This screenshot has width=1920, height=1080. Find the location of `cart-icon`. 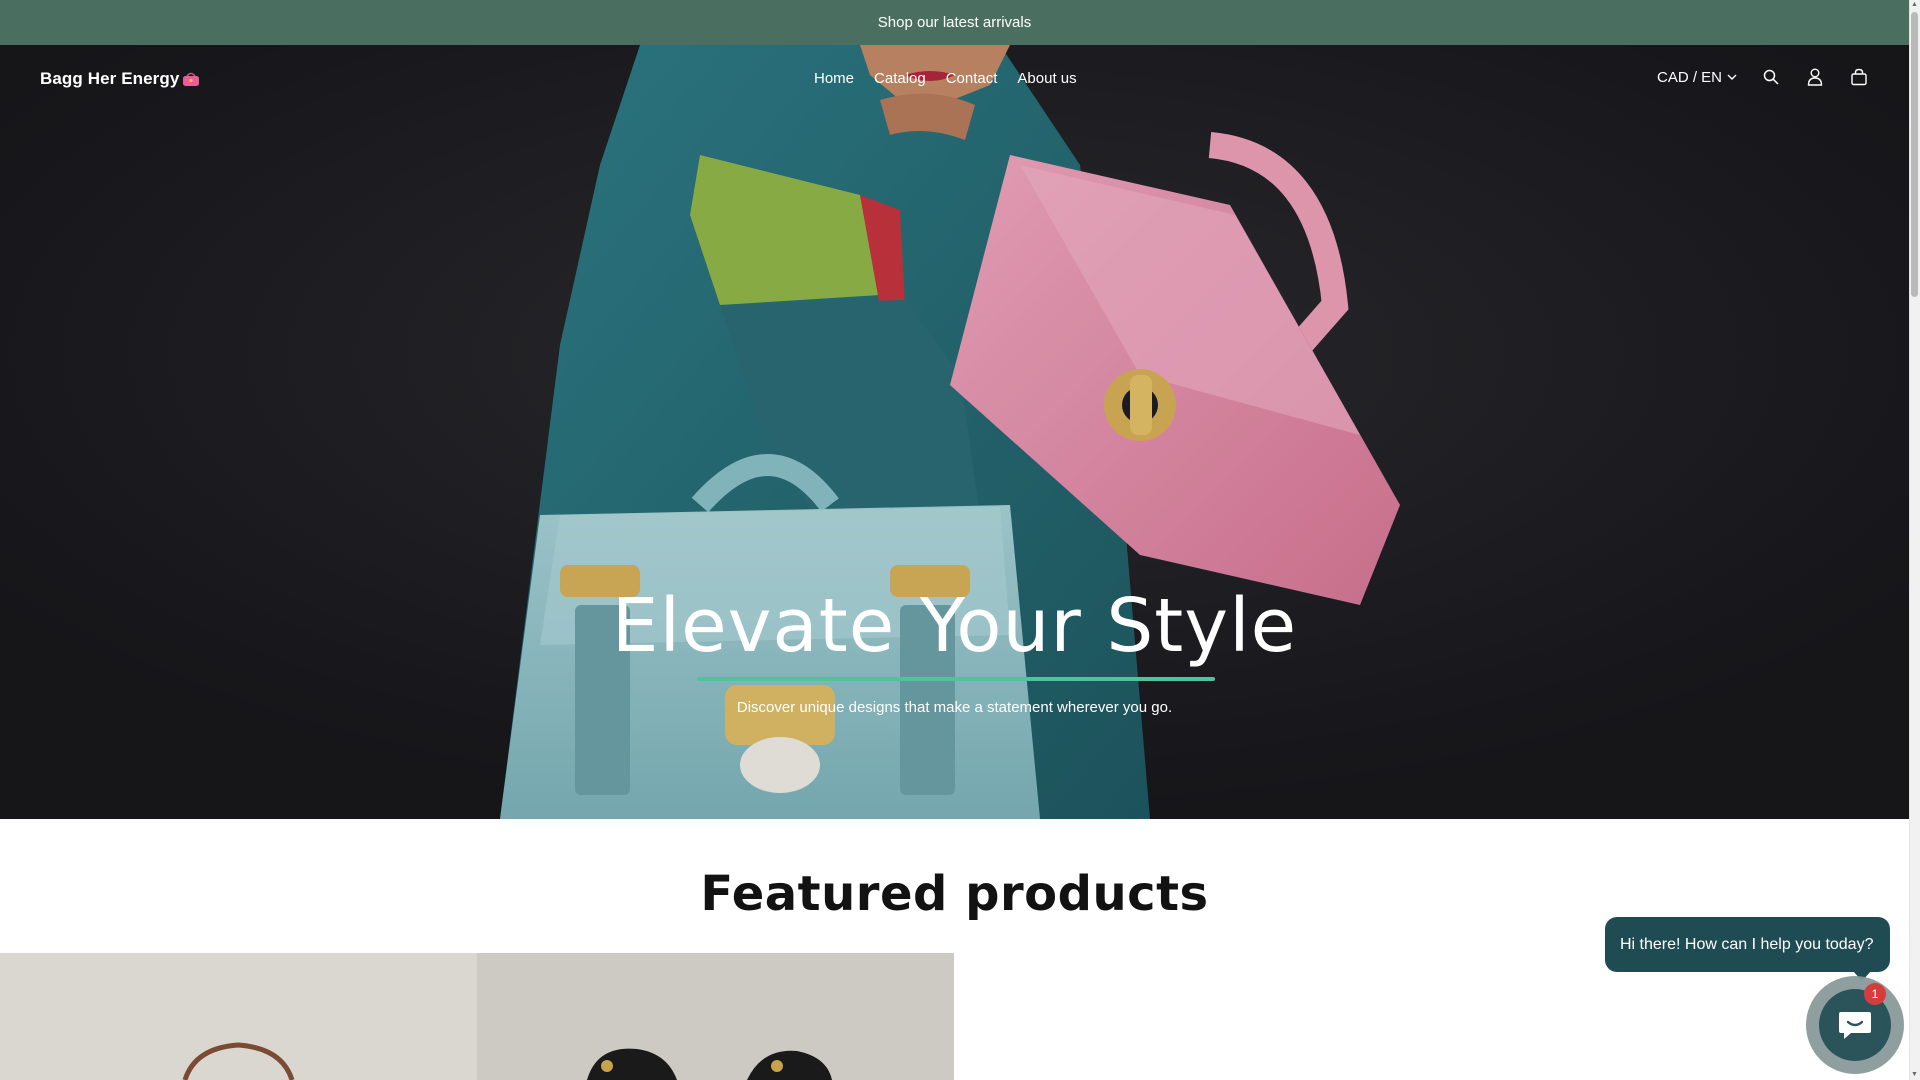

cart-icon is located at coordinates (1859, 77).